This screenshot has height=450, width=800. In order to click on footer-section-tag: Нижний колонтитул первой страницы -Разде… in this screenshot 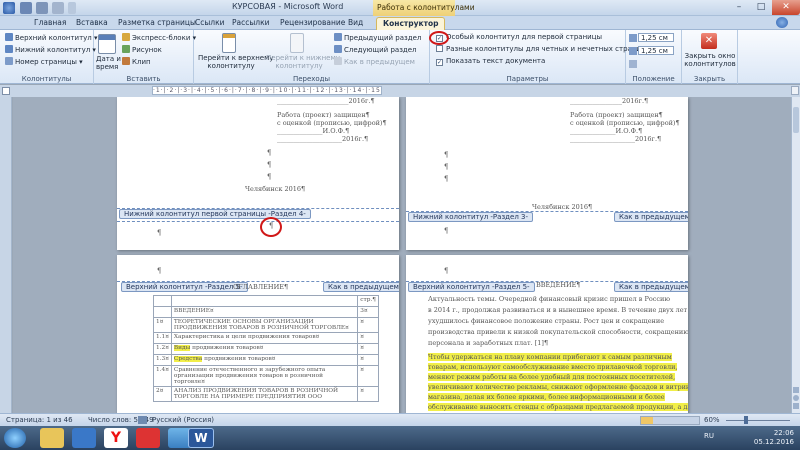, I will do `click(215, 214)`.